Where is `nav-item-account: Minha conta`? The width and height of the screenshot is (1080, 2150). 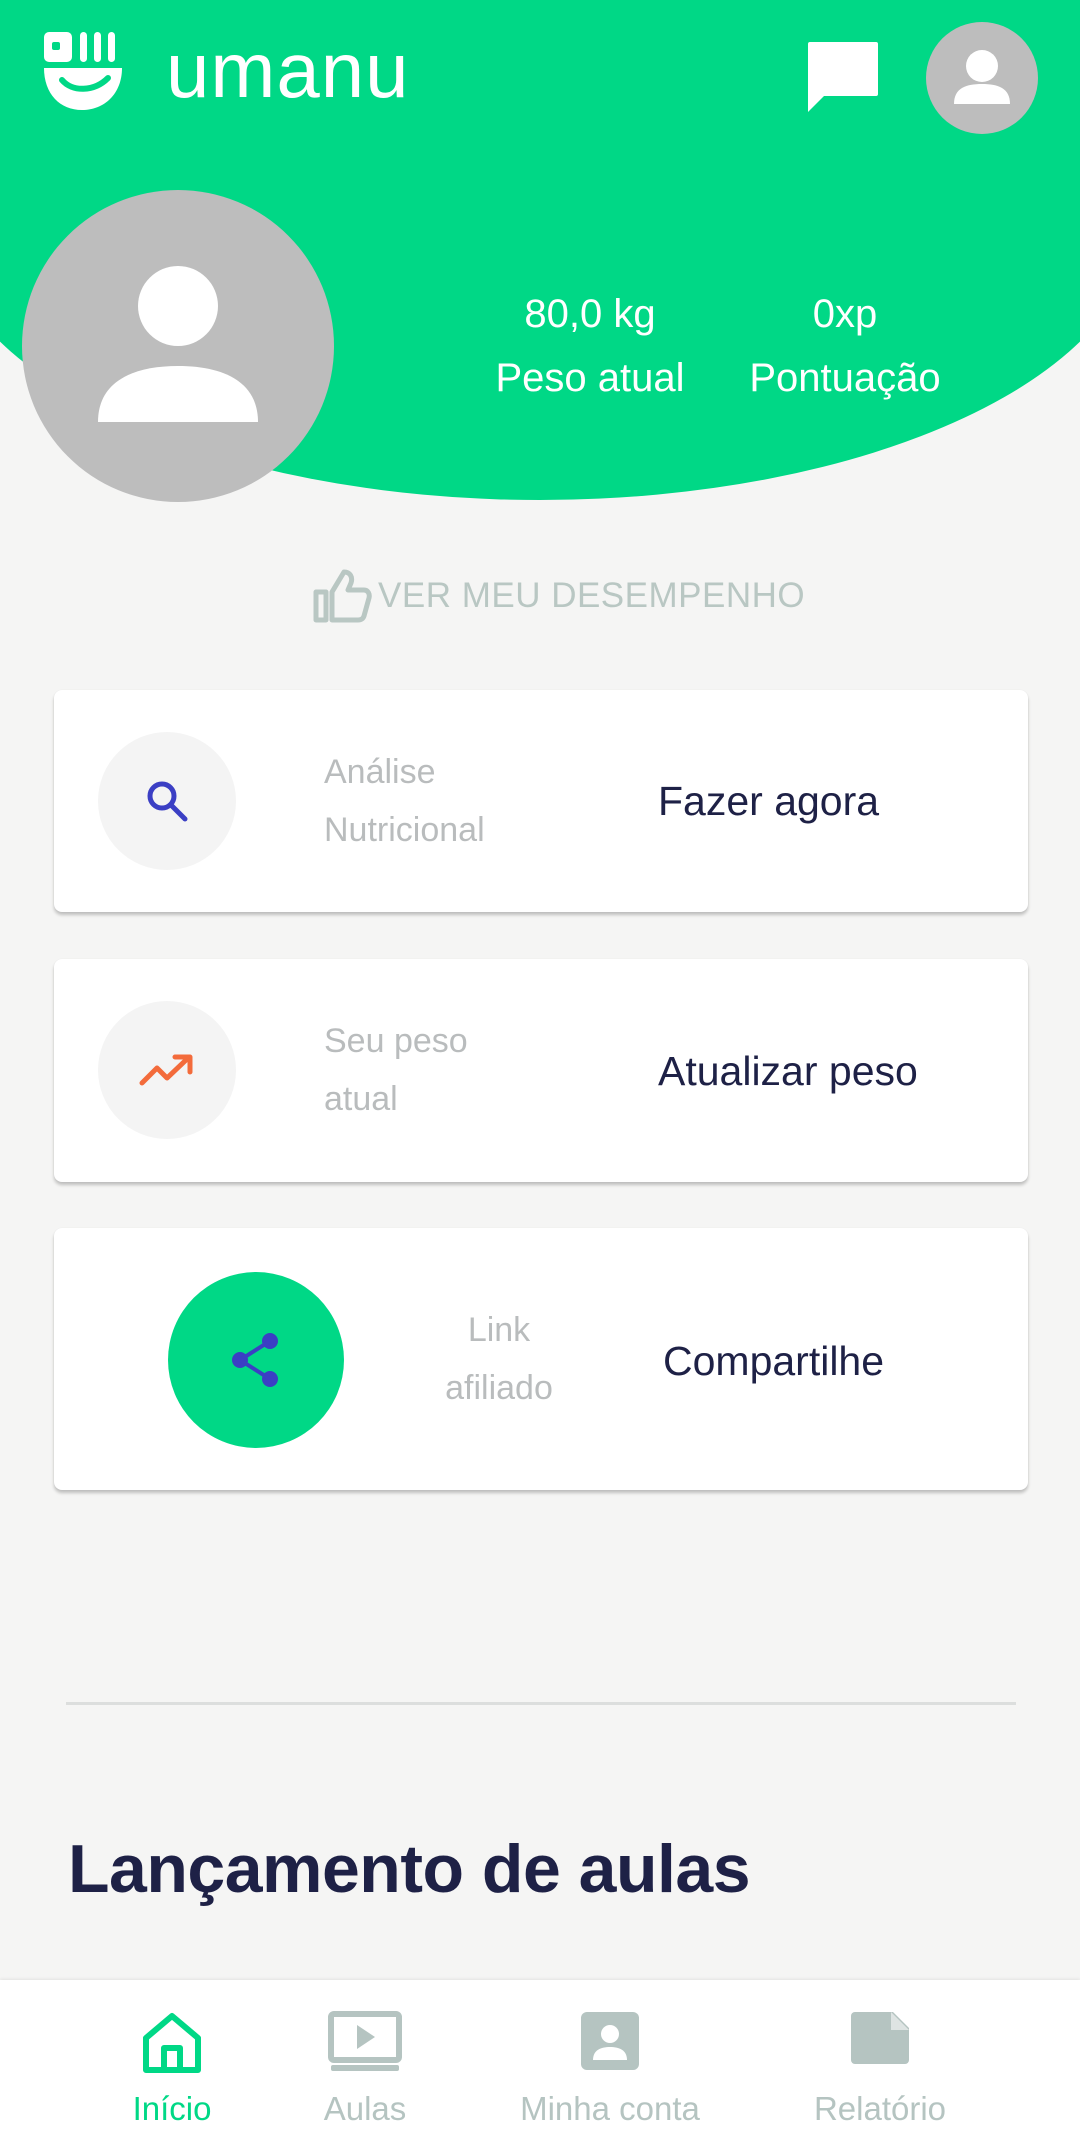
nav-item-account: Minha conta is located at coordinates (610, 2065).